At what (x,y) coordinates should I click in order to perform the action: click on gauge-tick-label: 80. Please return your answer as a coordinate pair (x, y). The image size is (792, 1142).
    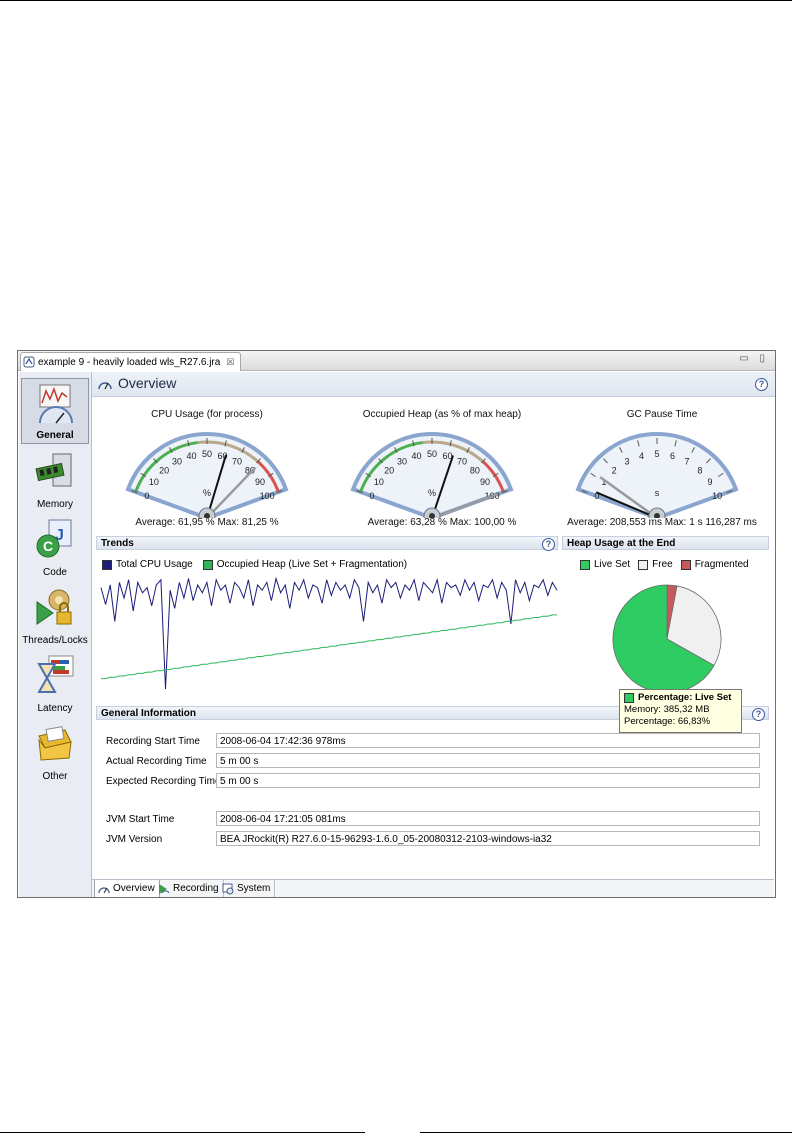
    Looking at the image, I should click on (475, 470).